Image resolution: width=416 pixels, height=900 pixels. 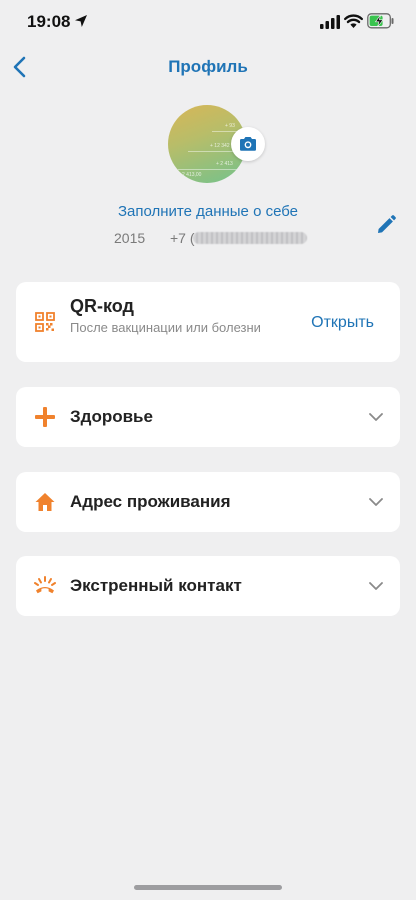 What do you see at coordinates (353, 21) in the screenshot?
I see `wifi-icon` at bounding box center [353, 21].